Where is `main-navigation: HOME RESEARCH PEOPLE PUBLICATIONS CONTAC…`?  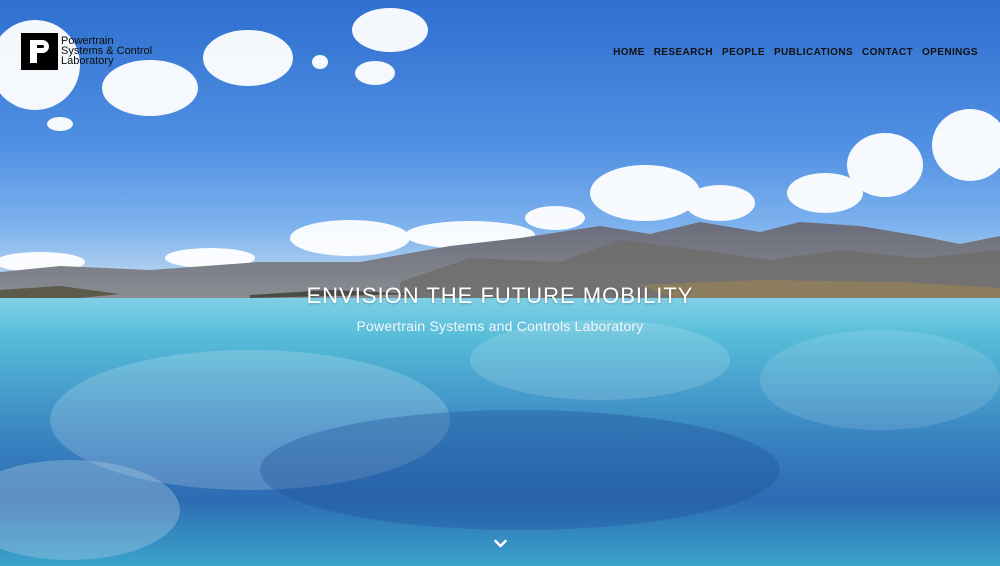 main-navigation: HOME RESEARCH PEOPLE PUBLICATIONS CONTAC… is located at coordinates (795, 52).